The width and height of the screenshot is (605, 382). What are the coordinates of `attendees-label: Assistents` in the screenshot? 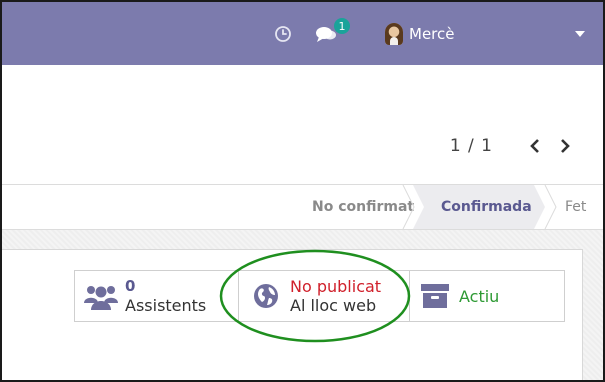 It's located at (166, 305).